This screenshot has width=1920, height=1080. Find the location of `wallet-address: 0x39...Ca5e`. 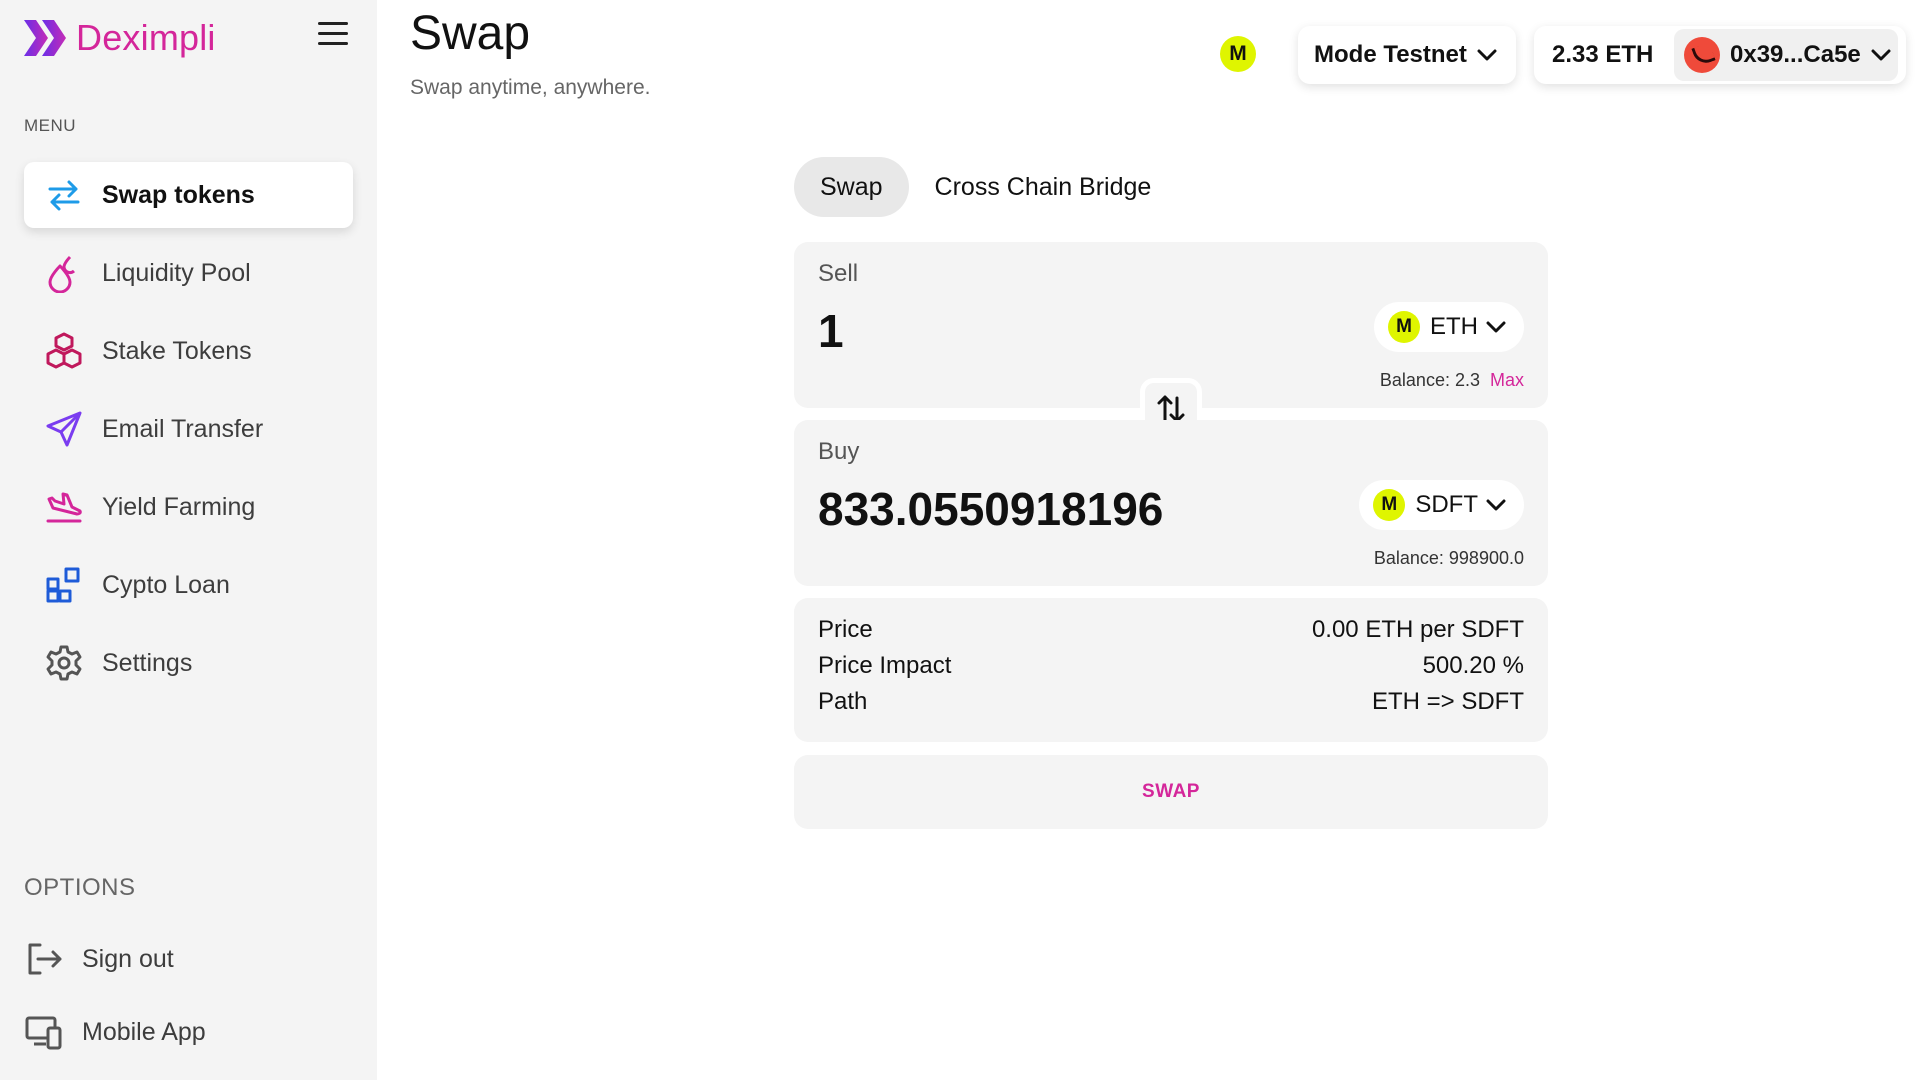

wallet-address: 0x39...Ca5e is located at coordinates (1795, 54).